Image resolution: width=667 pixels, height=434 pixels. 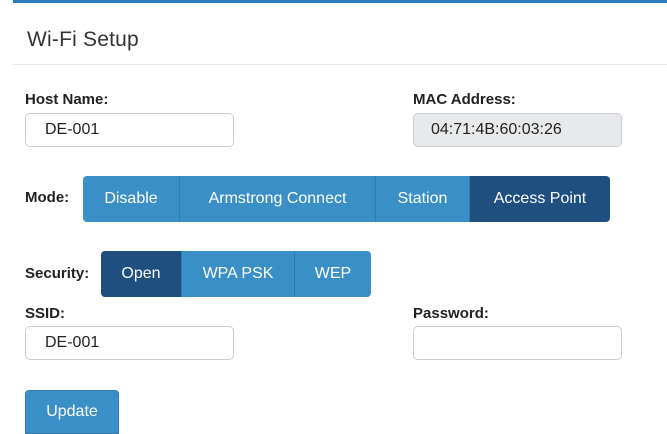 I want to click on page-title: Wi-Fi Setup, so click(x=83, y=39).